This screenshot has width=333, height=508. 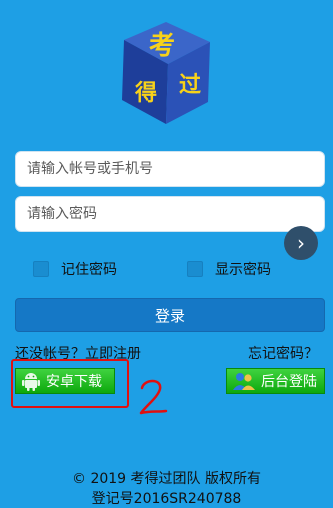 What do you see at coordinates (166, 74) in the screenshot?
I see `app-logo: 考 过 得` at bounding box center [166, 74].